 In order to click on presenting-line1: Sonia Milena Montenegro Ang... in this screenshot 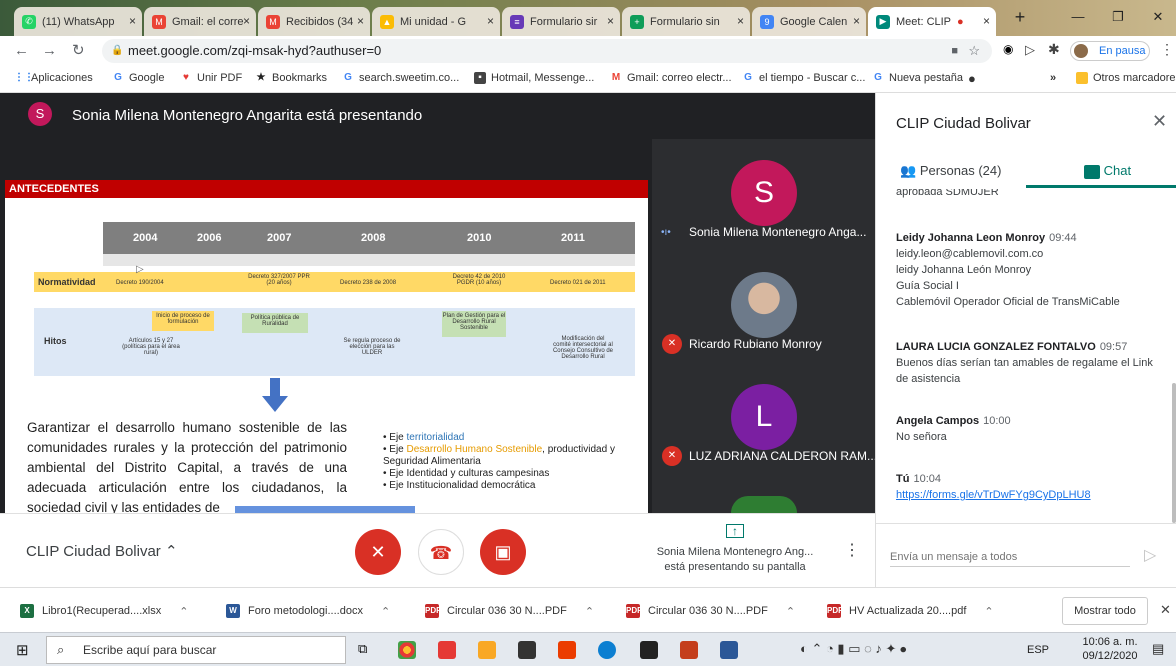, I will do `click(735, 552)`.